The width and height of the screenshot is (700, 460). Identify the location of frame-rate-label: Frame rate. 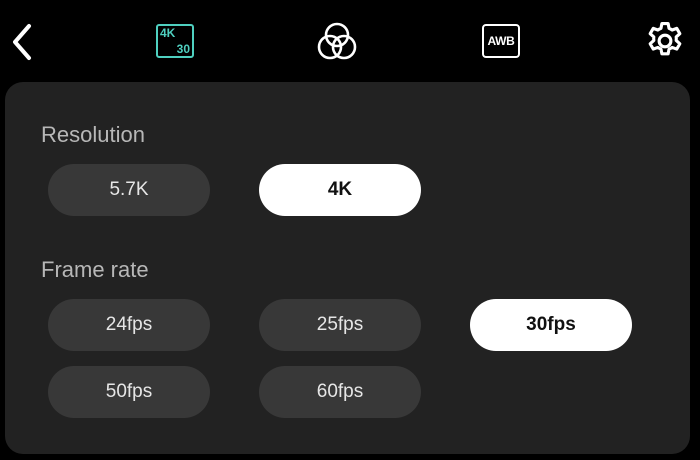
(95, 269).